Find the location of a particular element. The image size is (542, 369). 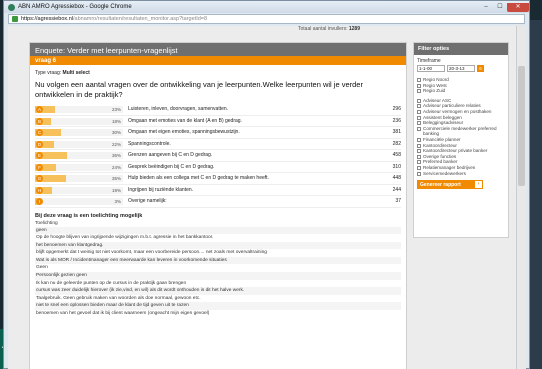

function-checkbox: Servicemedewerkers is located at coordinates (461, 174).